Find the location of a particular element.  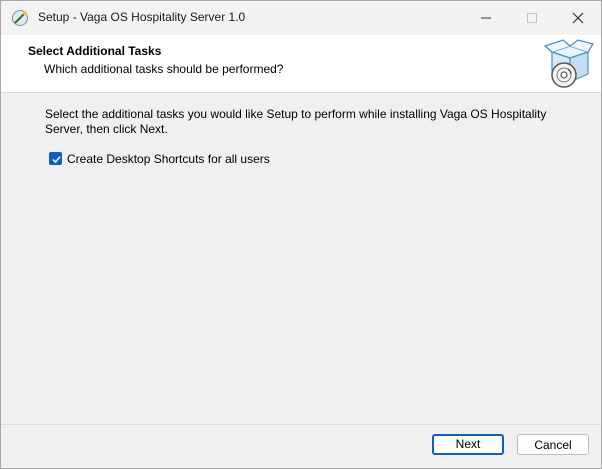

cancel-button: Cancel is located at coordinates (553, 444).